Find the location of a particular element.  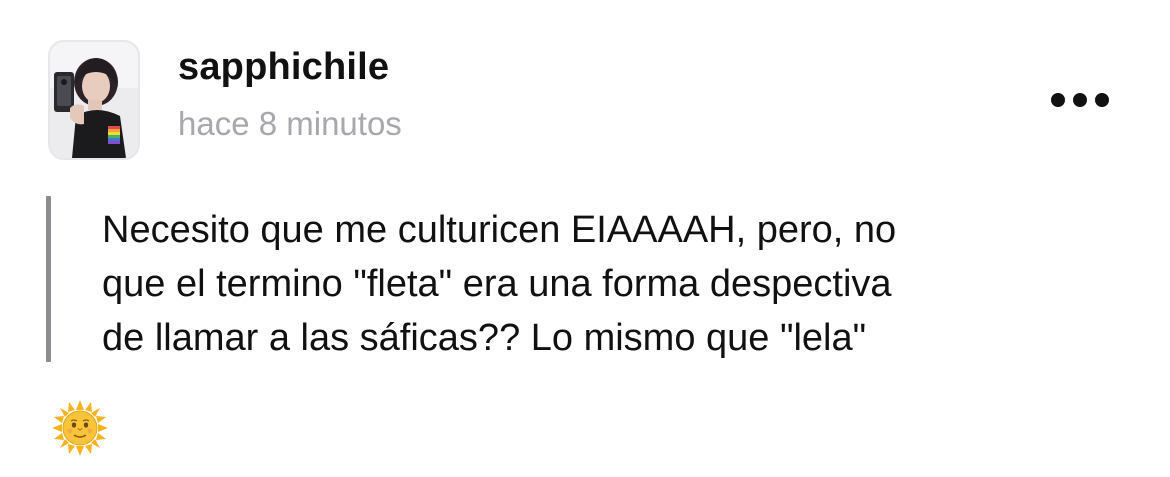

sun-with-face-icon is located at coordinates (80, 428).